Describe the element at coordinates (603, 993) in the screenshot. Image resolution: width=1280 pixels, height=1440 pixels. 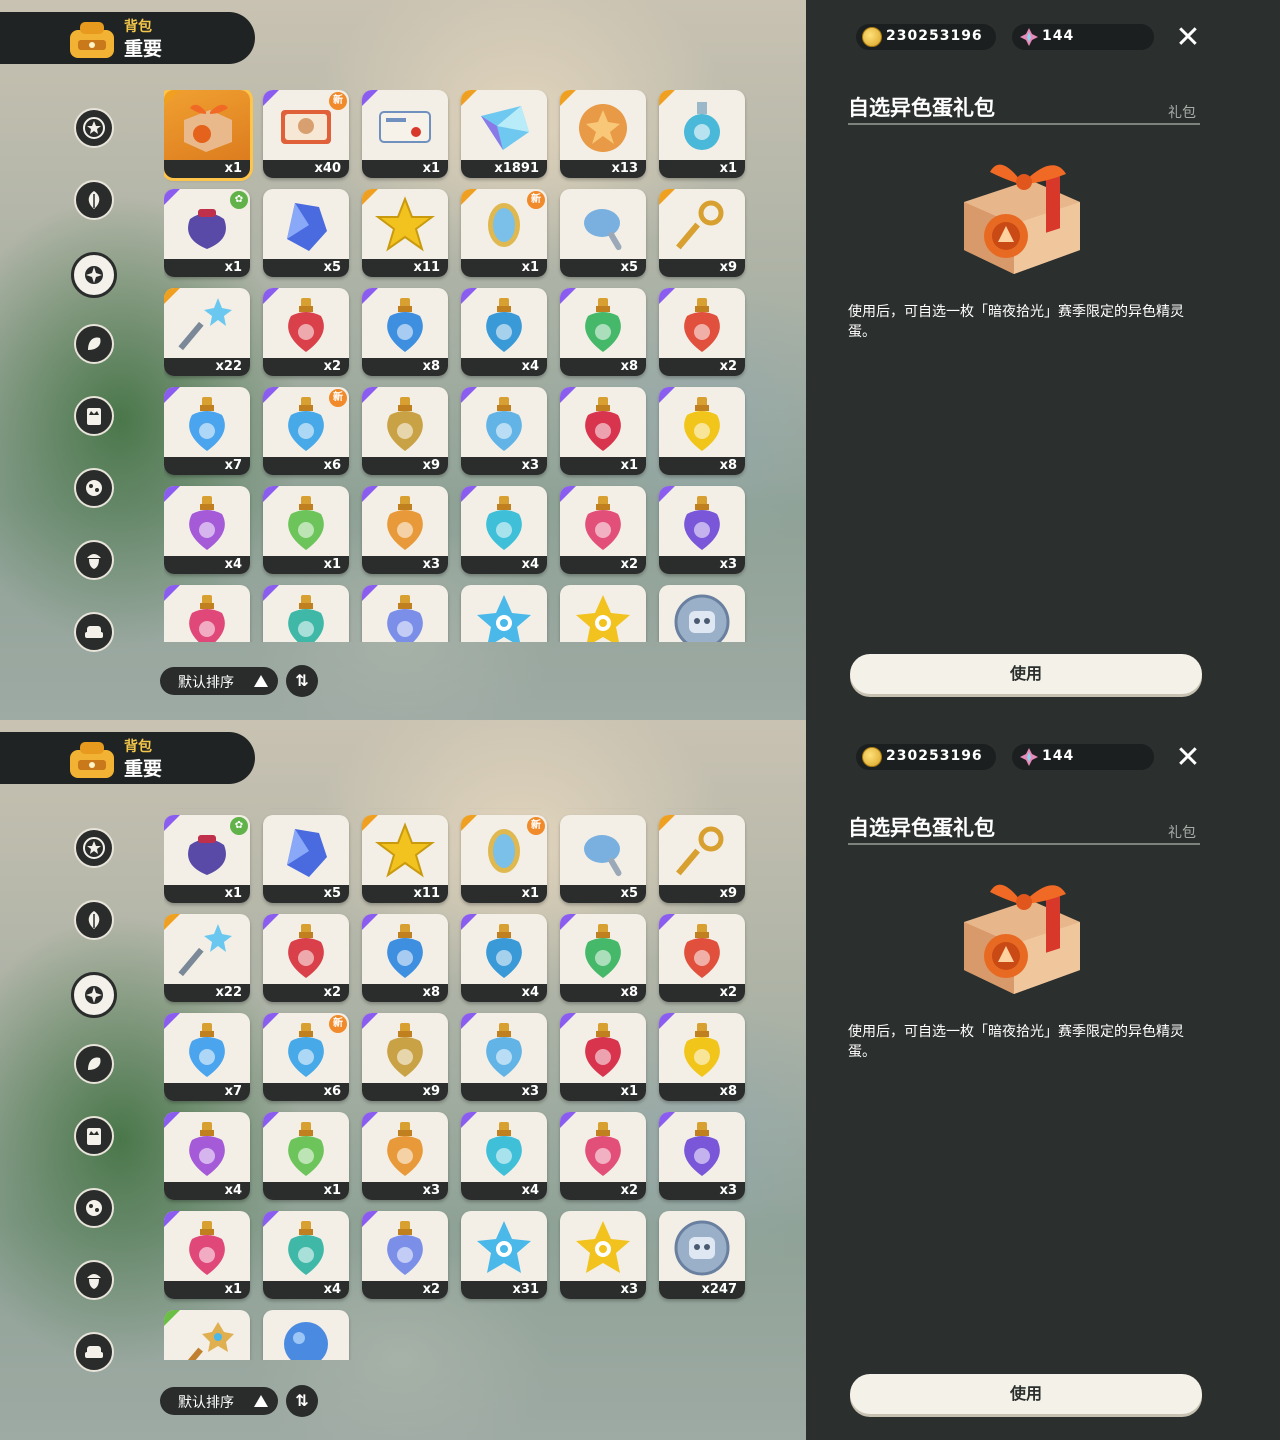
I see `item-quantity: x8` at that location.